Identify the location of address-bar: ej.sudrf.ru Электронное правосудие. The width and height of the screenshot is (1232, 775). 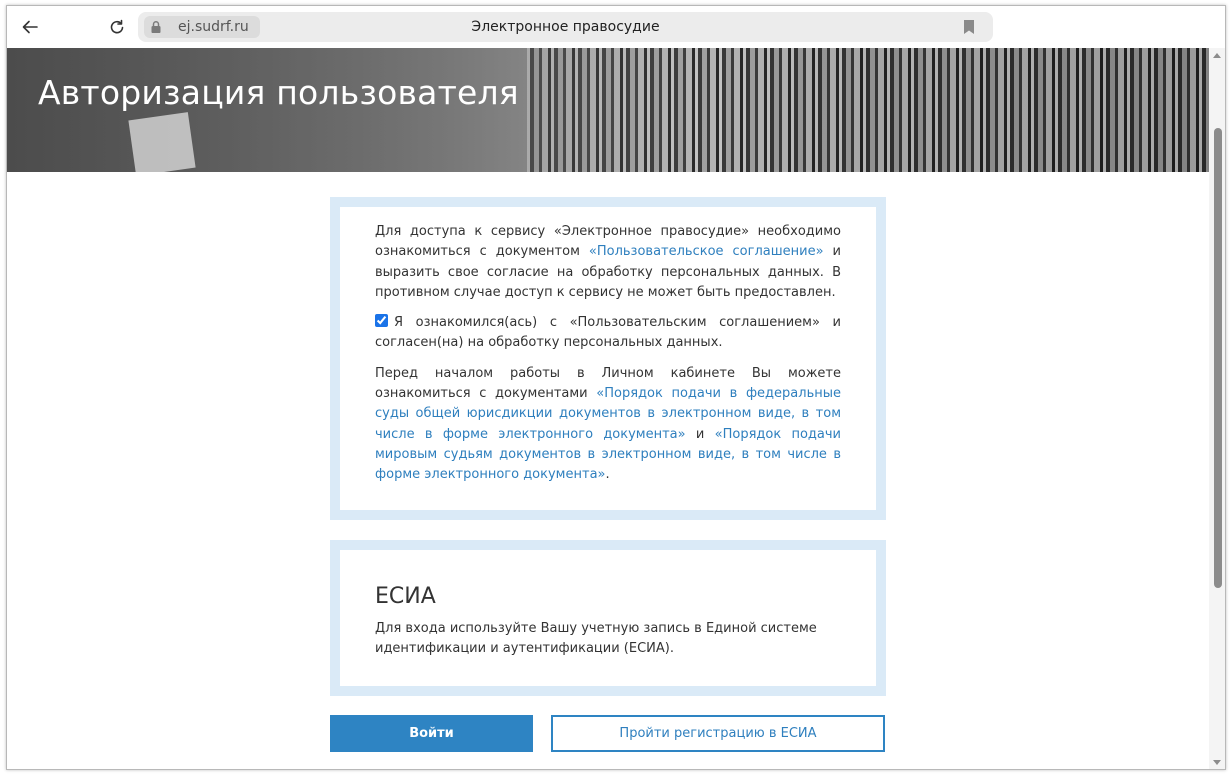
(565, 27).